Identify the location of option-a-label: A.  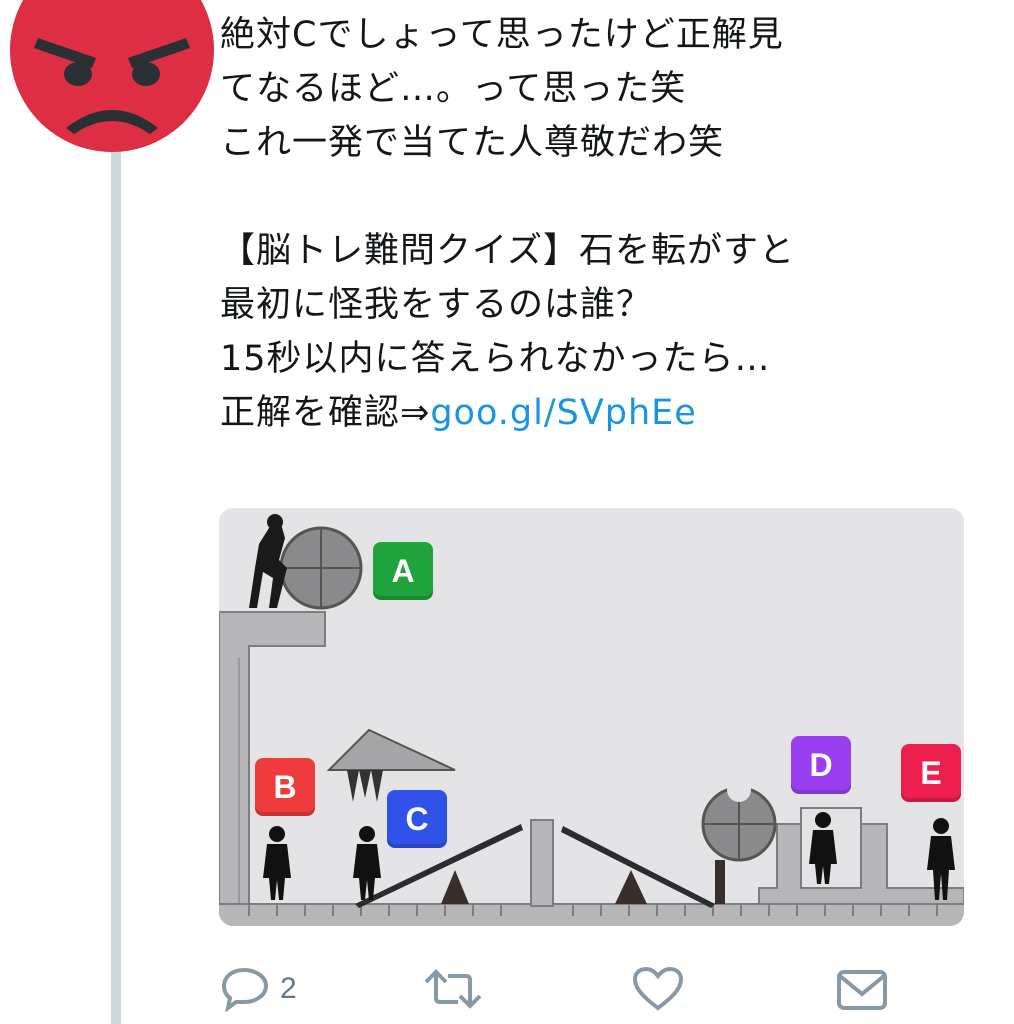
(403, 571).